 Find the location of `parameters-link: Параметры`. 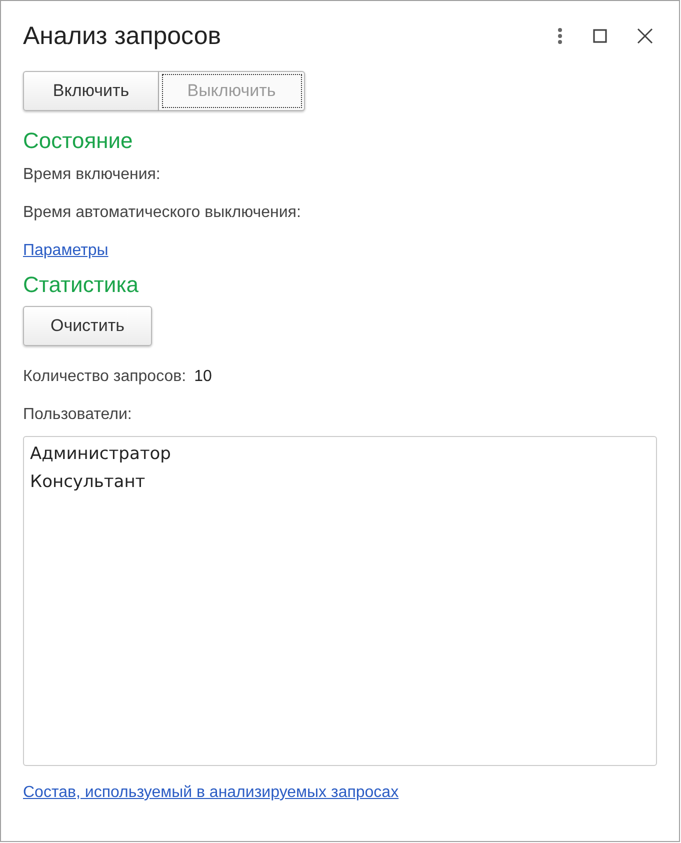

parameters-link: Параметры is located at coordinates (65, 250).